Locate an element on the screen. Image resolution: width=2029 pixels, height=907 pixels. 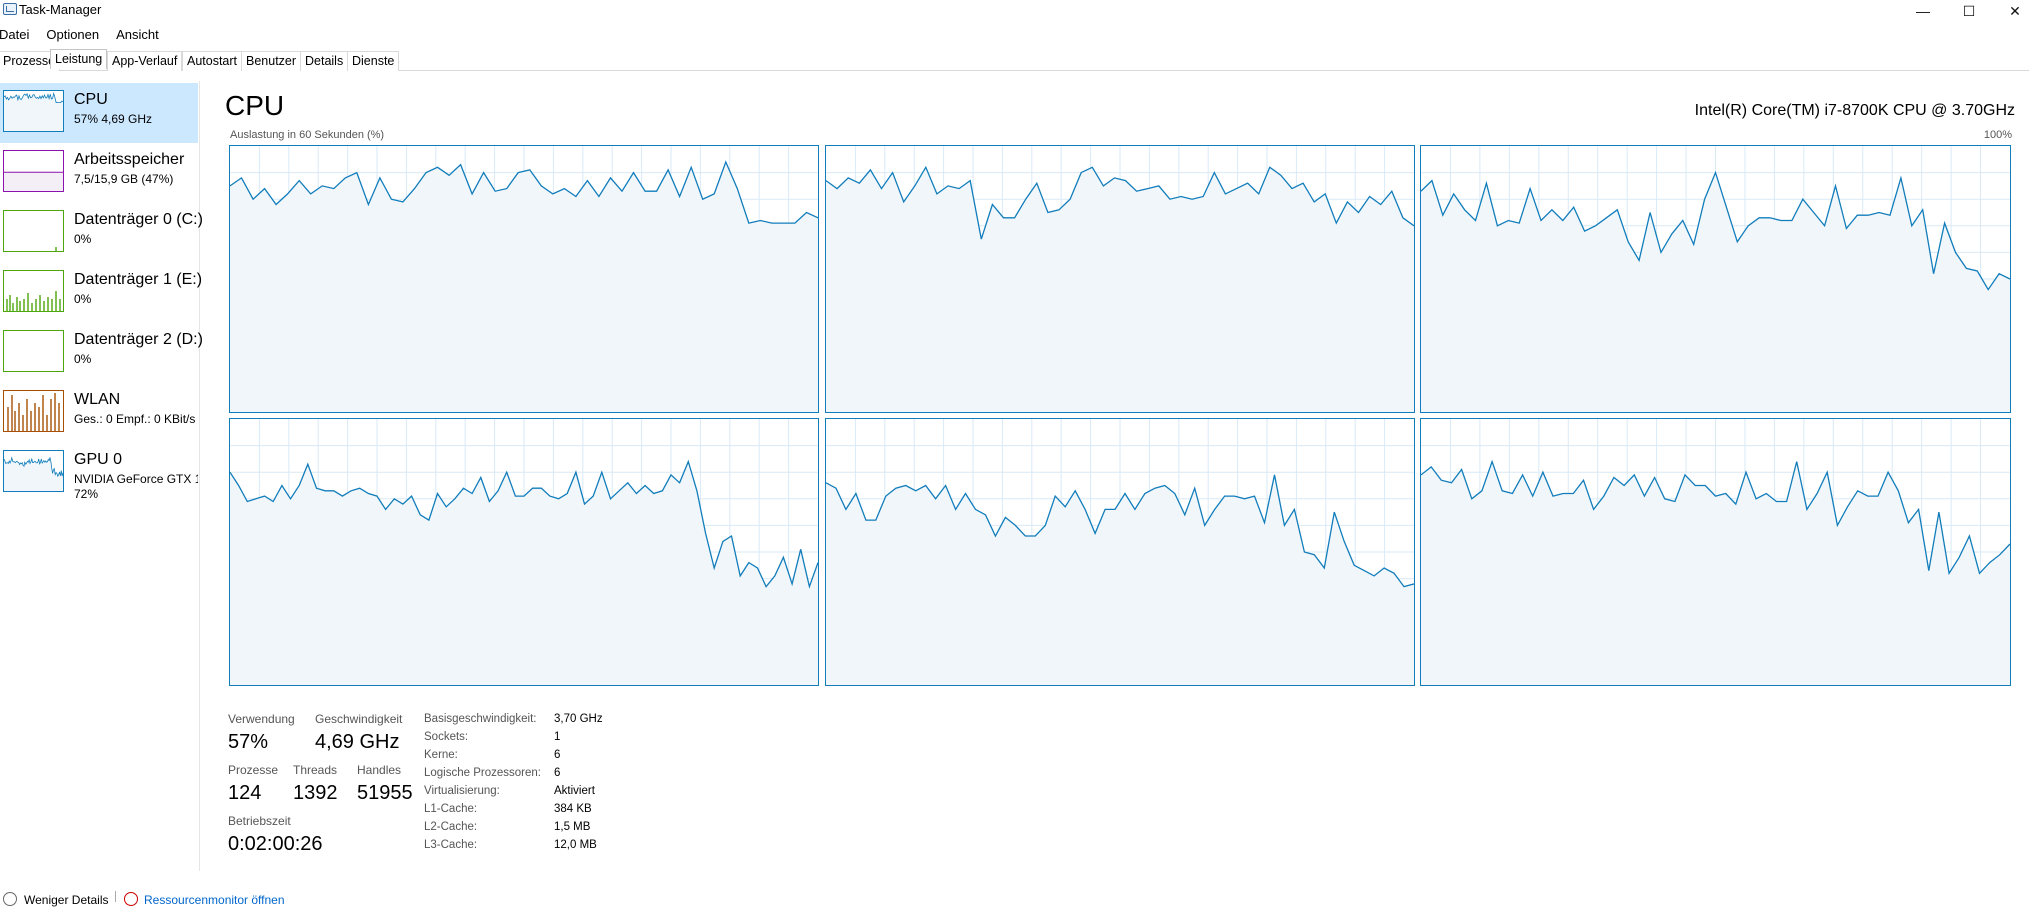
sidebar-item-wlan: WLAN Ges.: 0 Empf.: 0 KBit/s is located at coordinates (99, 413).